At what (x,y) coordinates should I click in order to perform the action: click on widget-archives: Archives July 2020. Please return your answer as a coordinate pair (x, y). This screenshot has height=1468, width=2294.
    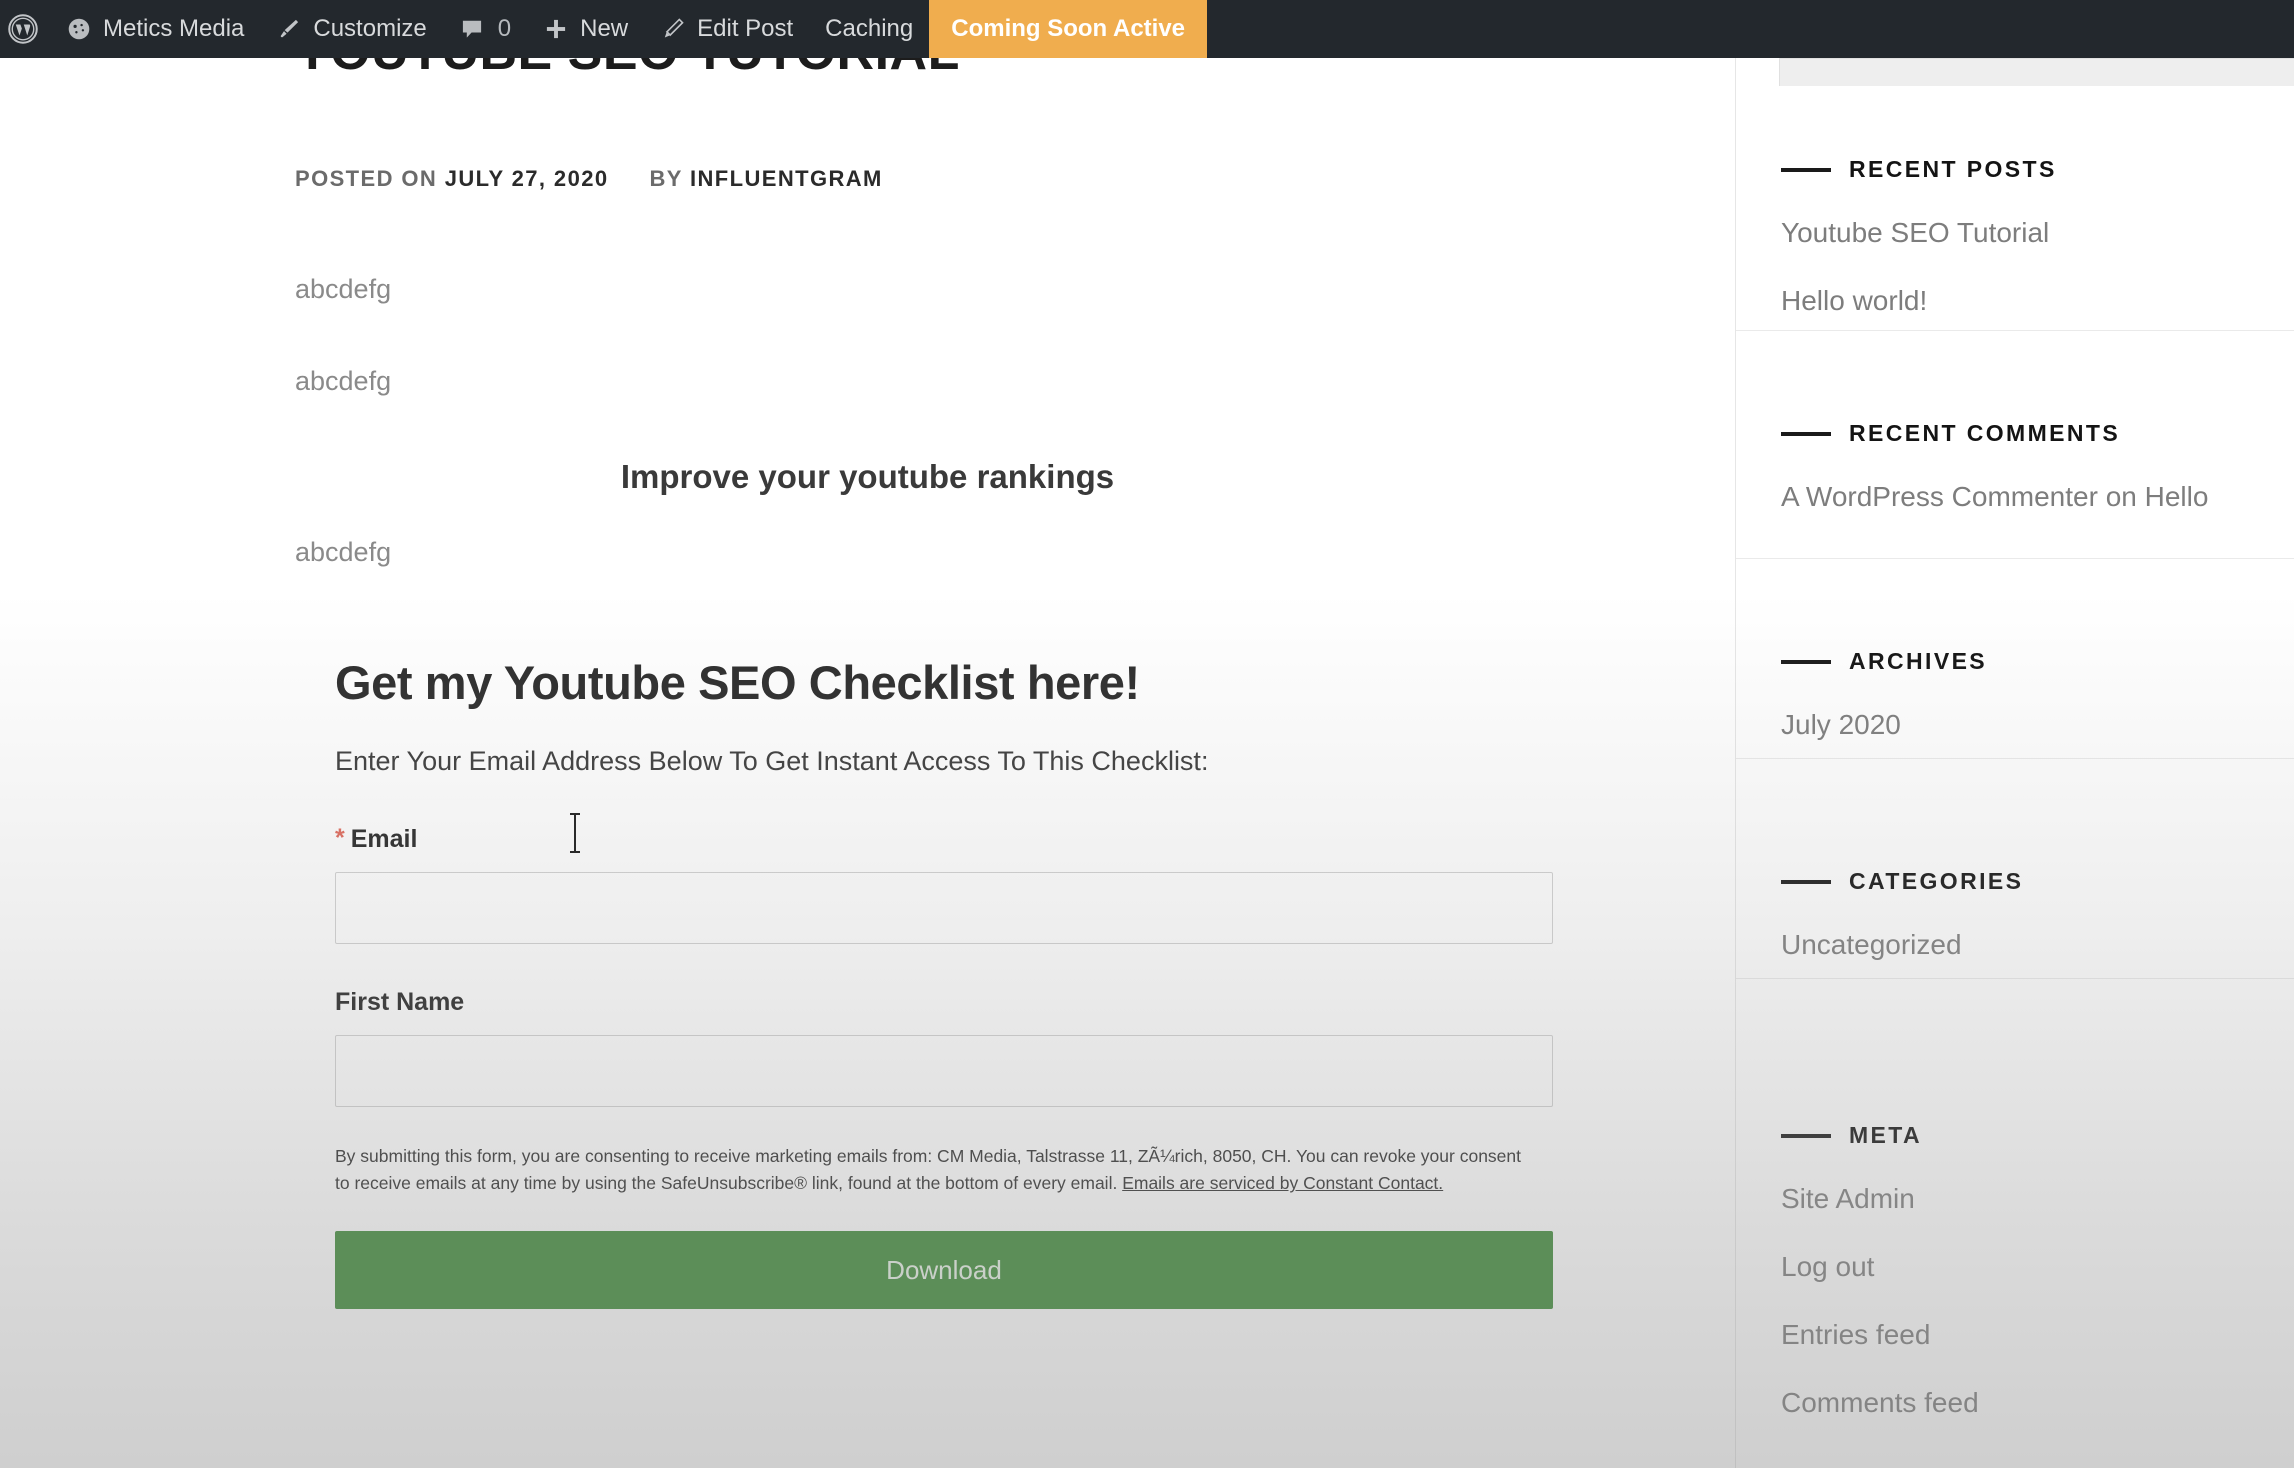
    Looking at the image, I should click on (2015, 694).